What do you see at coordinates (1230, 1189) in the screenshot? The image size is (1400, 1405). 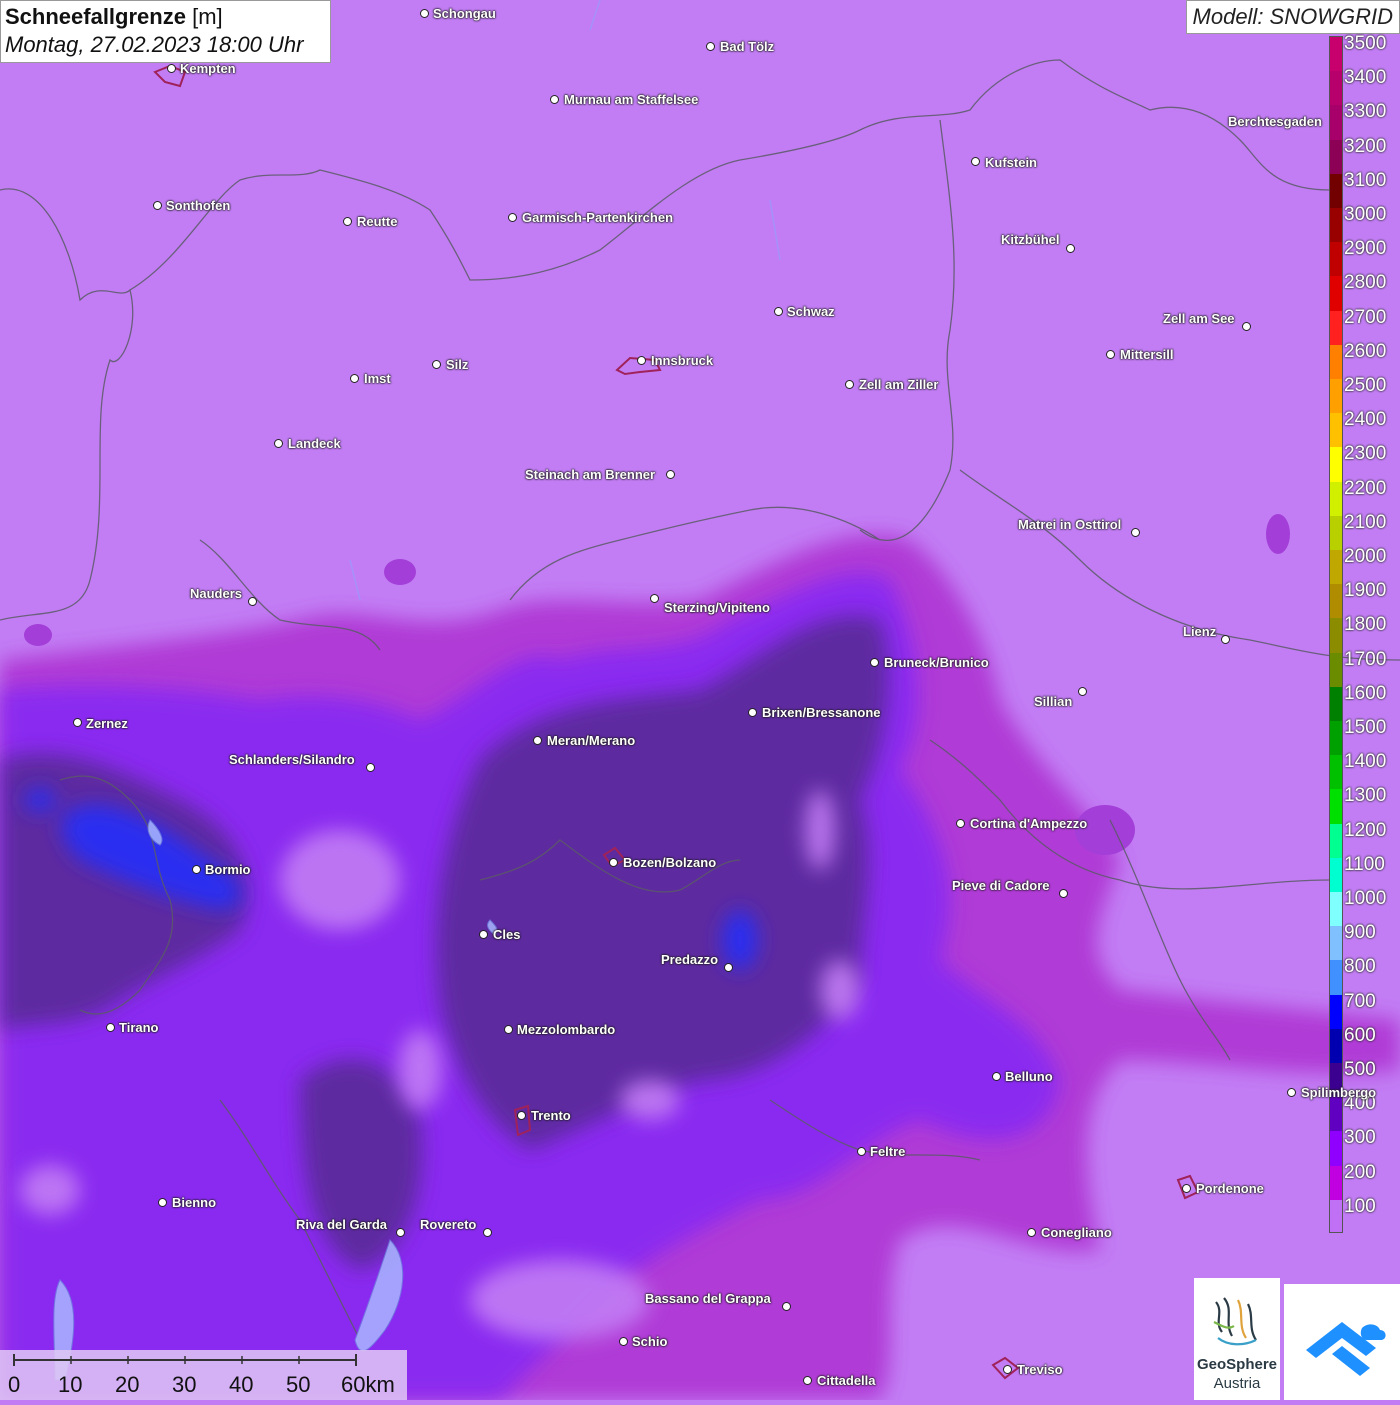 I see `city-label: Pordenone` at bounding box center [1230, 1189].